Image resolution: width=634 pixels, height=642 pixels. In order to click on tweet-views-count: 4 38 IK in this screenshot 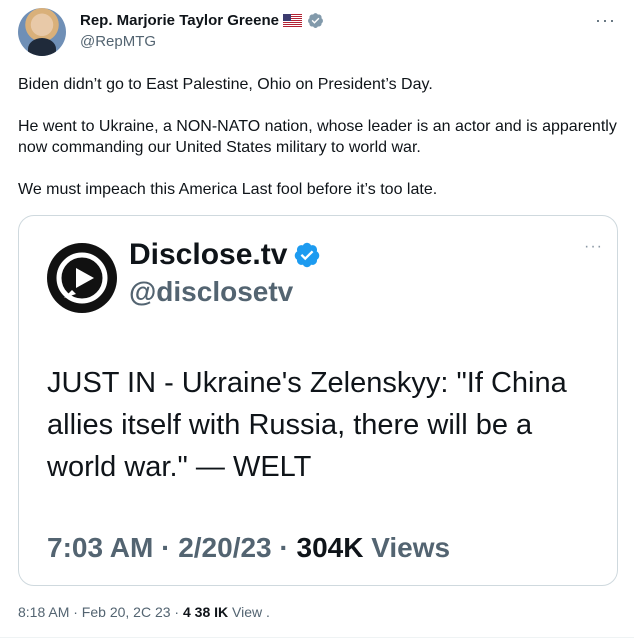, I will do `click(205, 612)`.